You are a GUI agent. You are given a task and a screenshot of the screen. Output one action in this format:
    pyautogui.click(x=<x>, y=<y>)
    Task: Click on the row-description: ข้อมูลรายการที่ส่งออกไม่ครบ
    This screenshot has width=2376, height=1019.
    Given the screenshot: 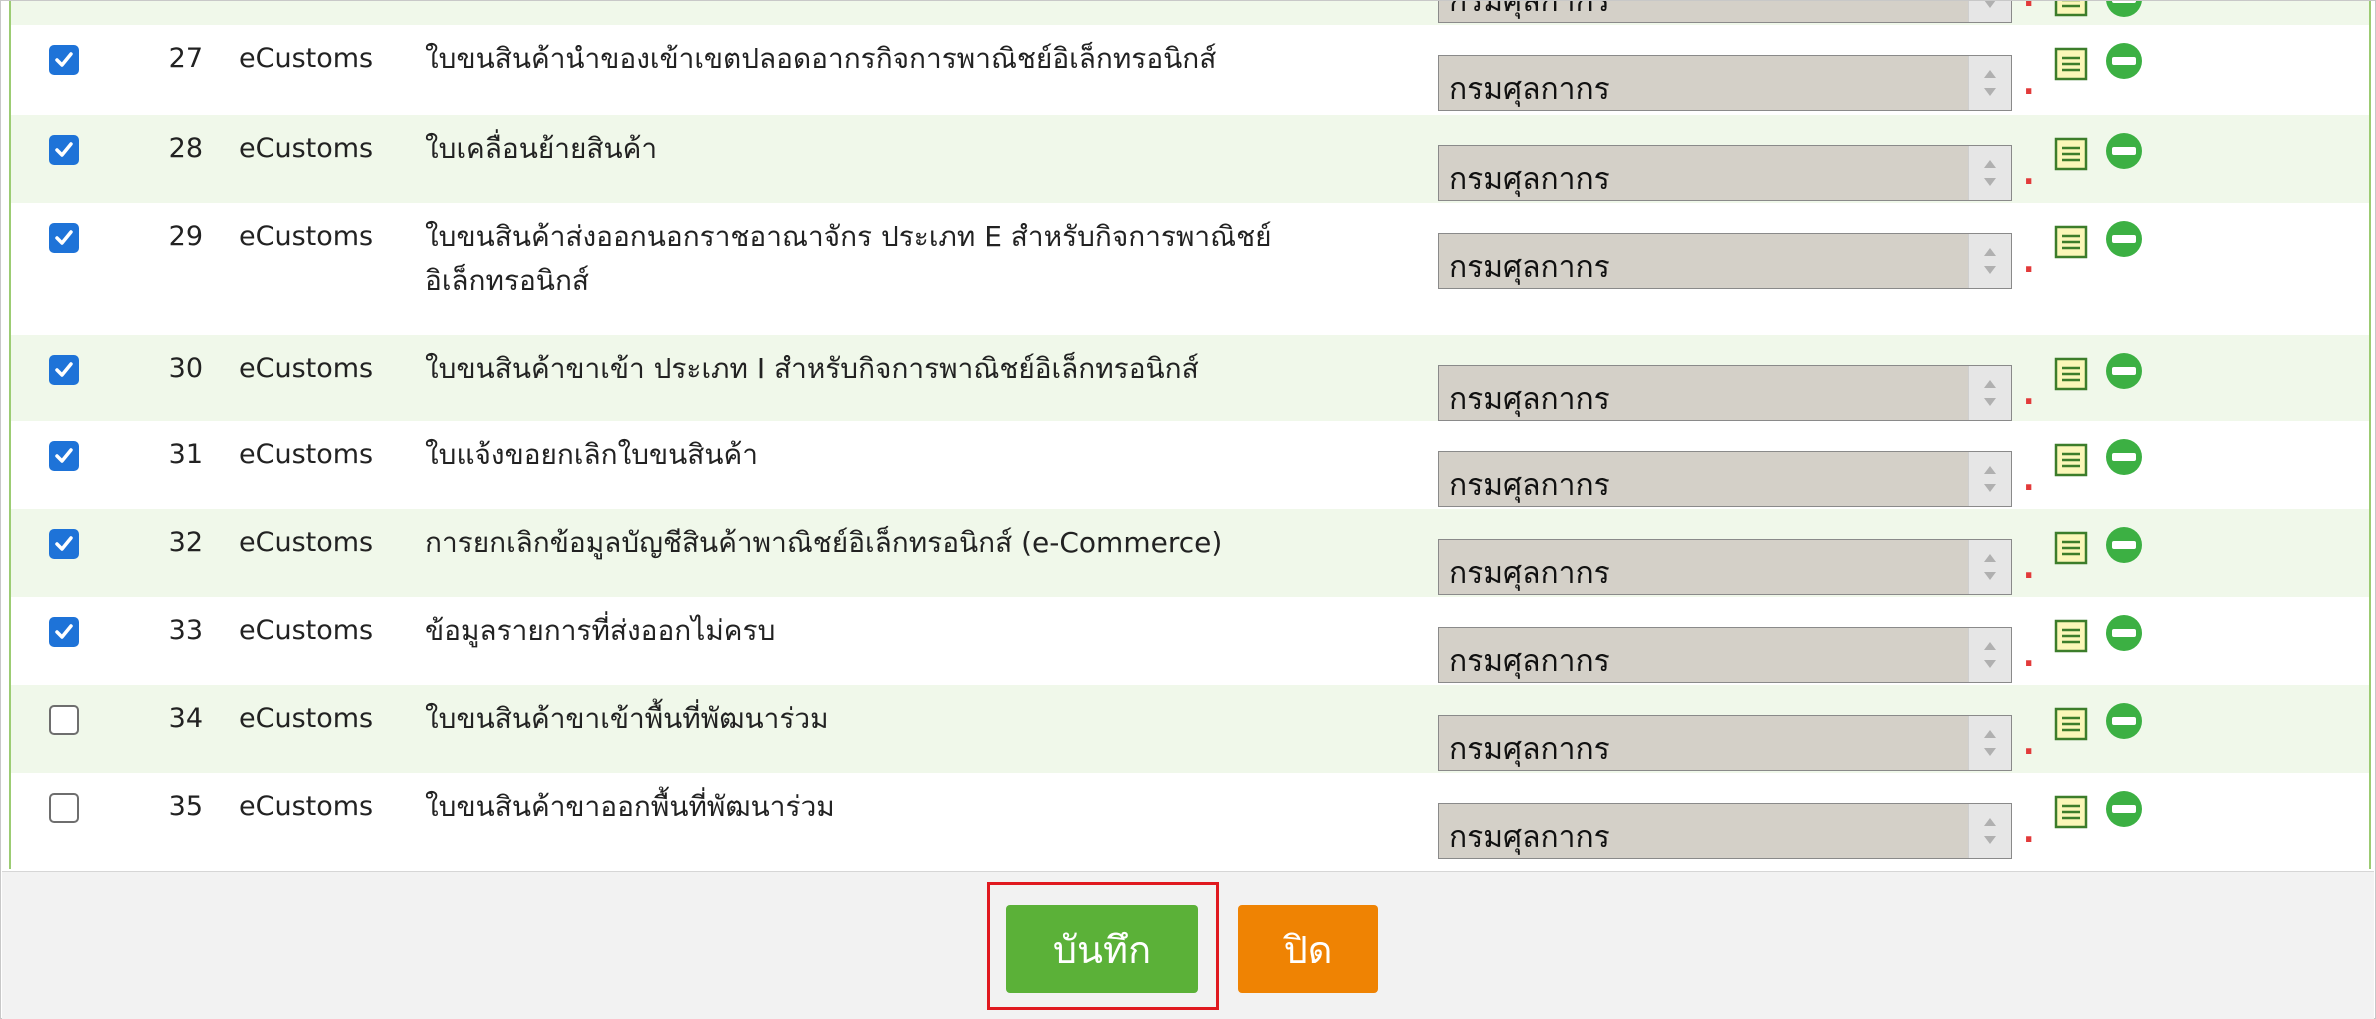 What is the action you would take?
    pyautogui.click(x=600, y=630)
    